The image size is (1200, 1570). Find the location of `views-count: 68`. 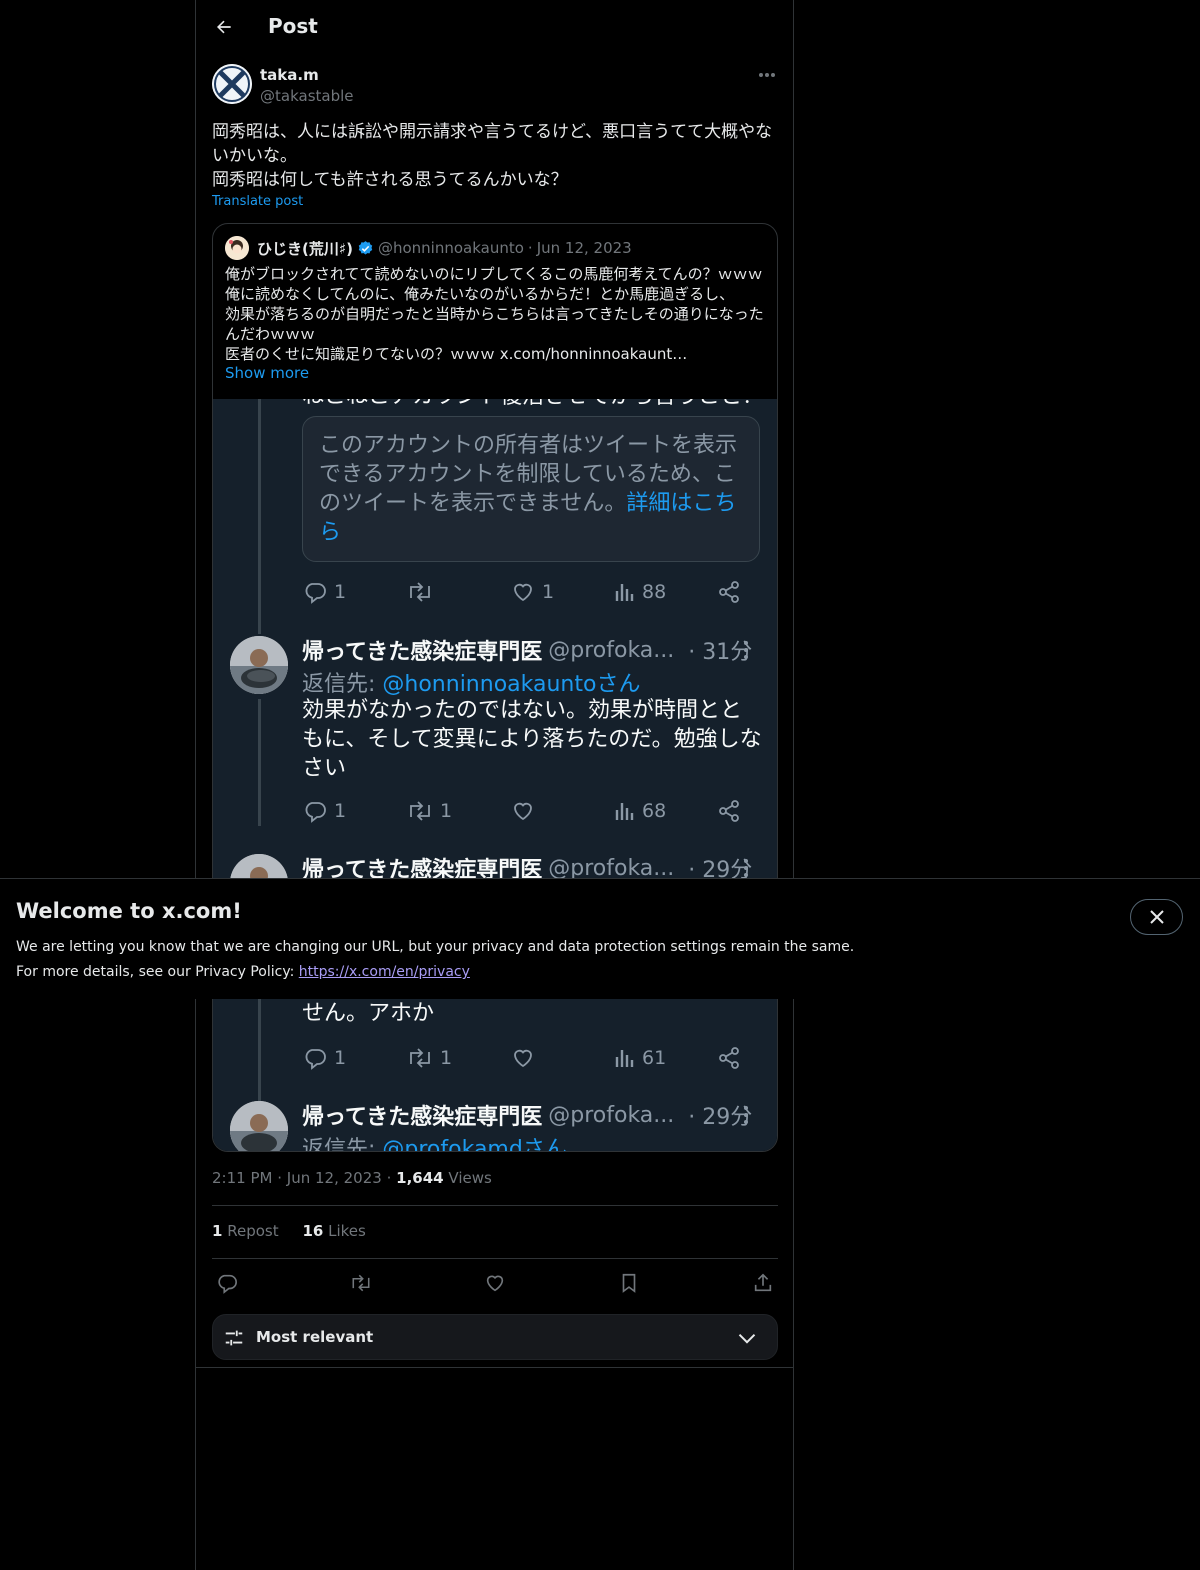

views-count: 68 is located at coordinates (654, 811).